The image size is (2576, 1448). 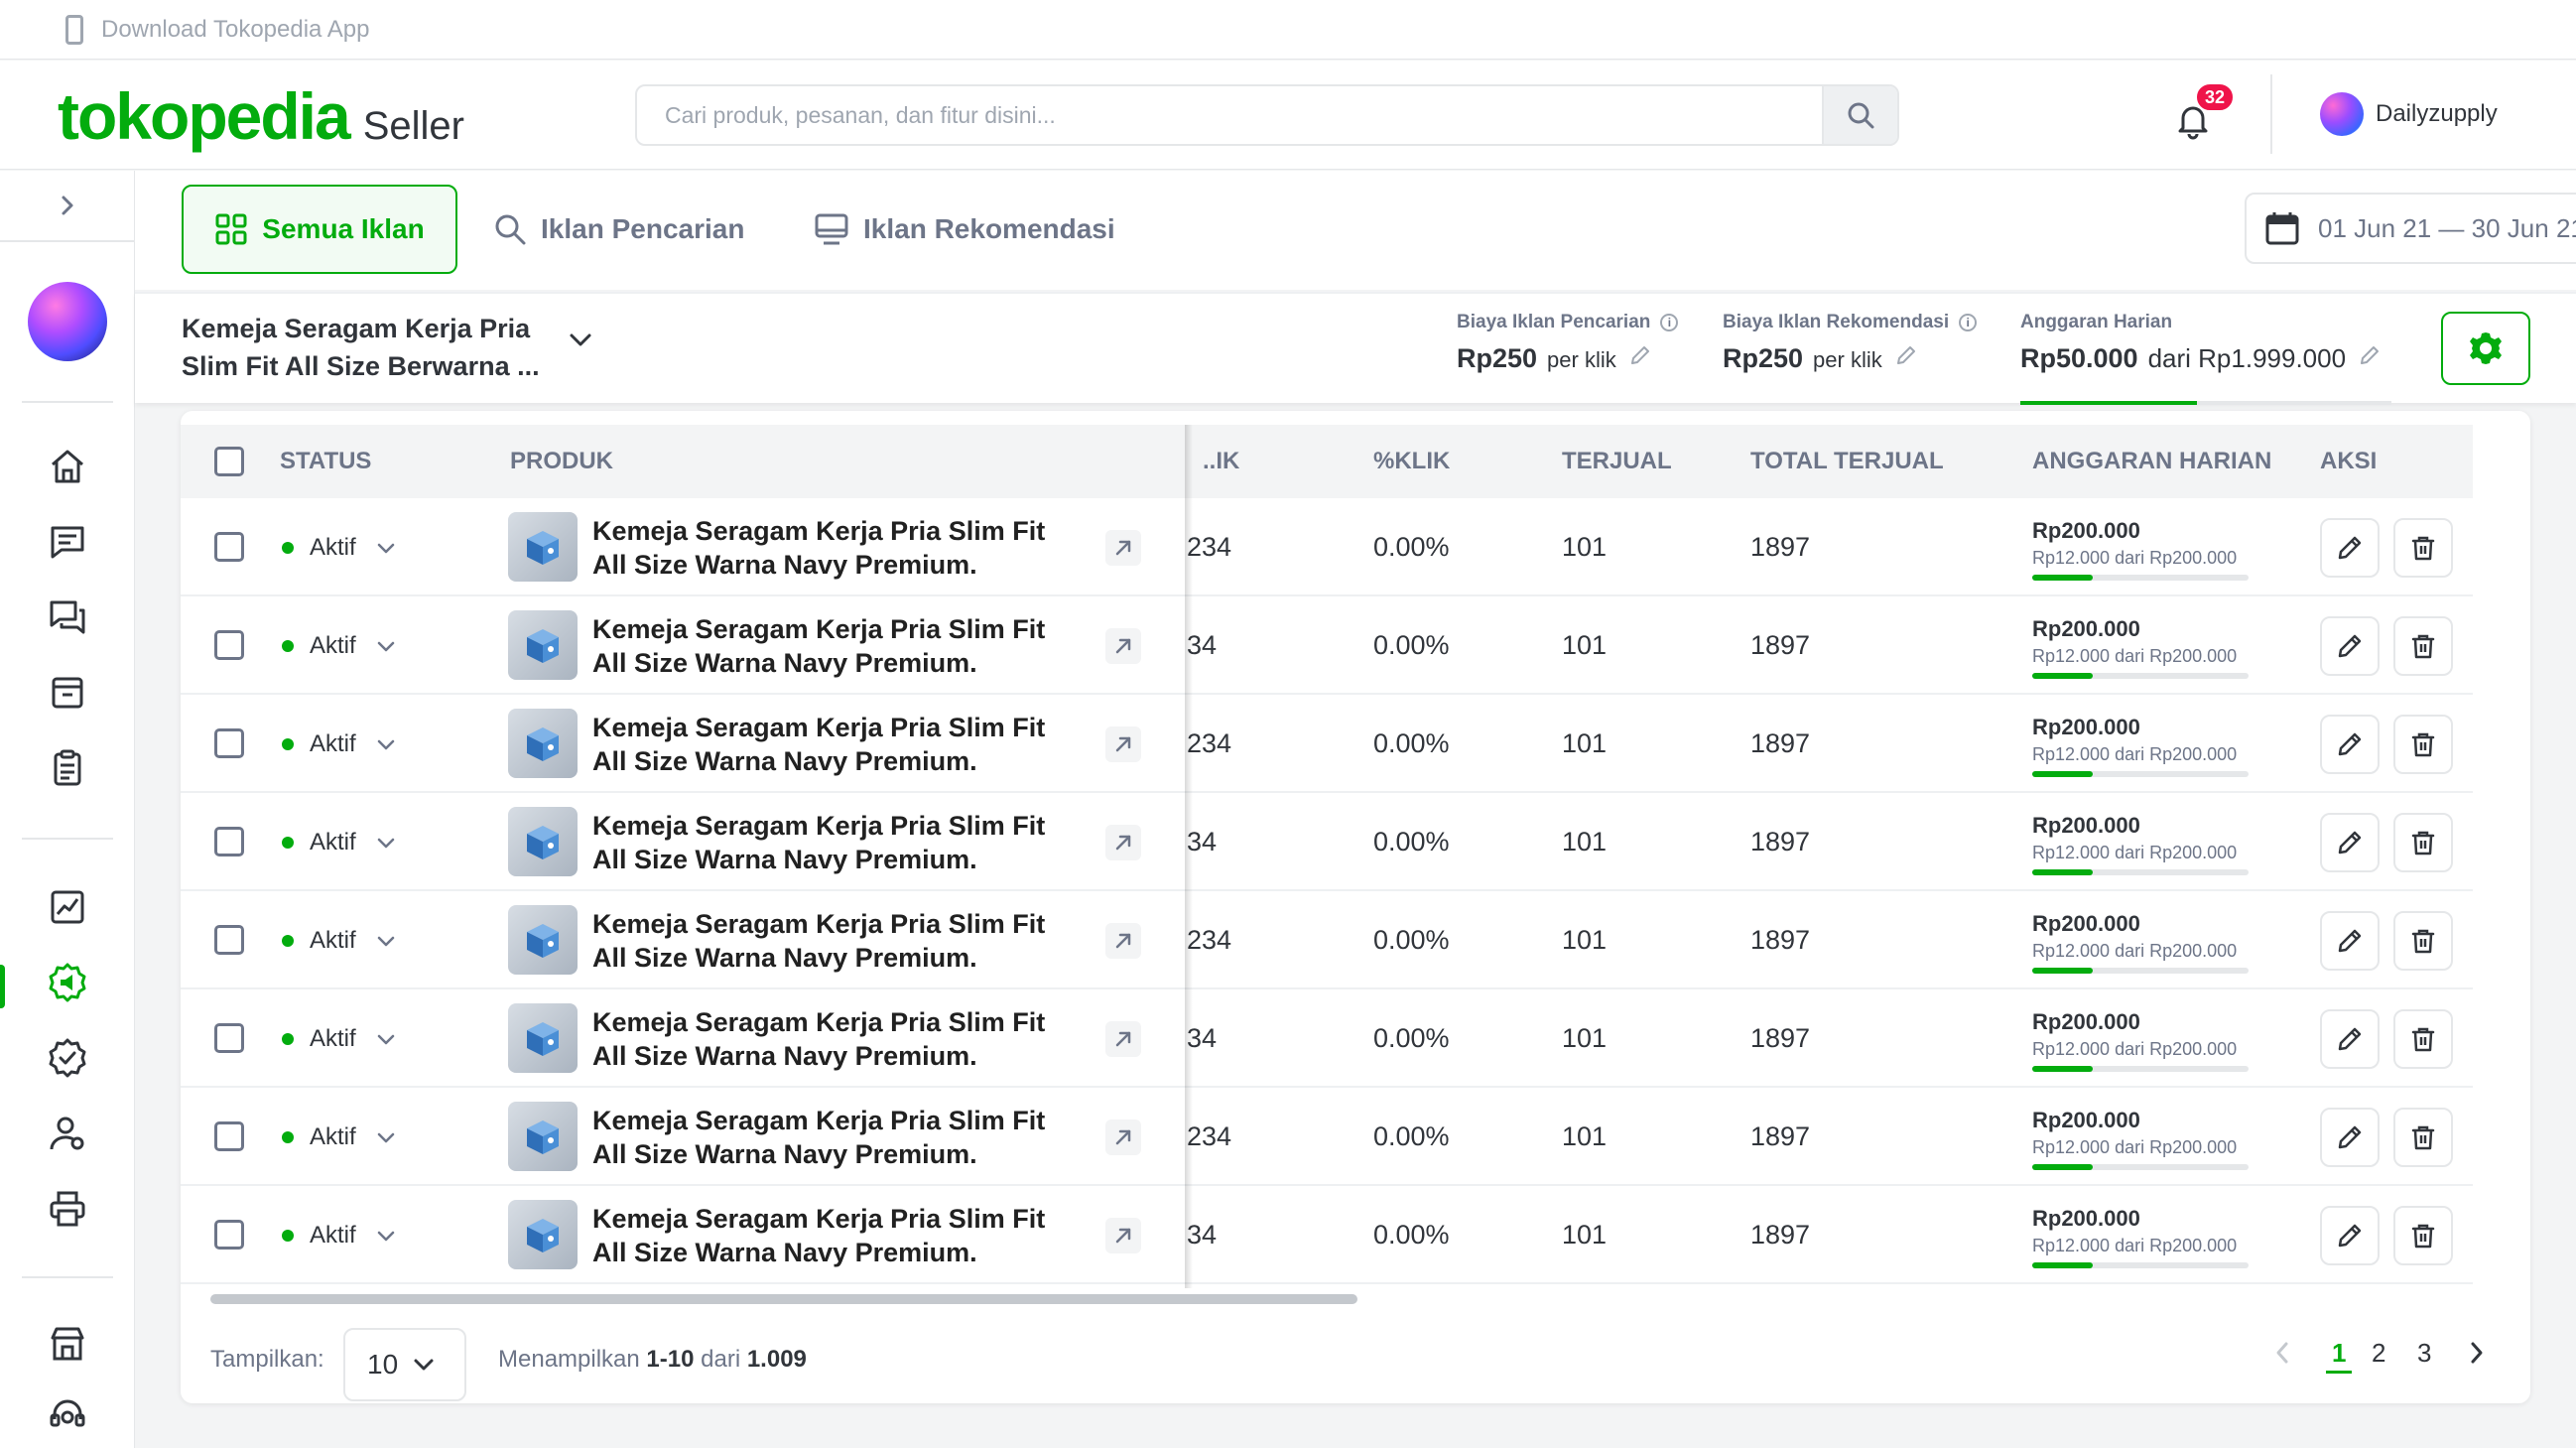 What do you see at coordinates (2486, 349) in the screenshot?
I see `settings-button` at bounding box center [2486, 349].